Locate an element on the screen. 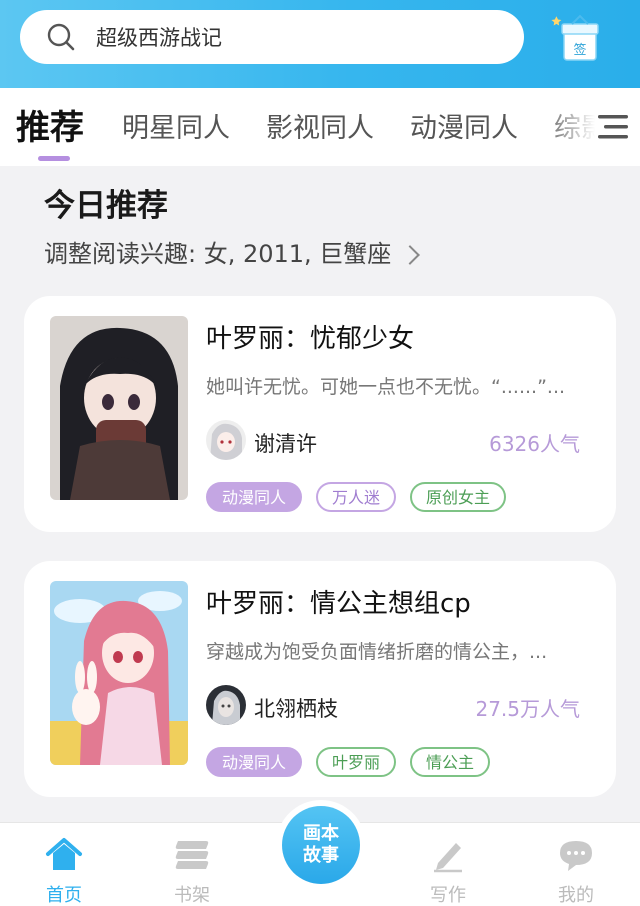 This screenshot has height=906, width=640. pen-icon is located at coordinates (448, 858).